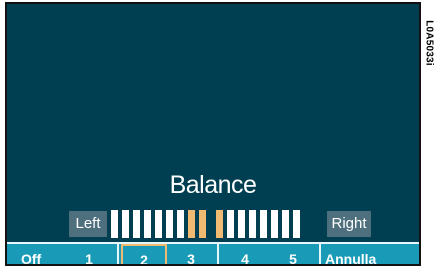 Image resolution: width=436 pixels, height=268 pixels. What do you see at coordinates (213, 185) in the screenshot?
I see `screen-title: Balance` at bounding box center [213, 185].